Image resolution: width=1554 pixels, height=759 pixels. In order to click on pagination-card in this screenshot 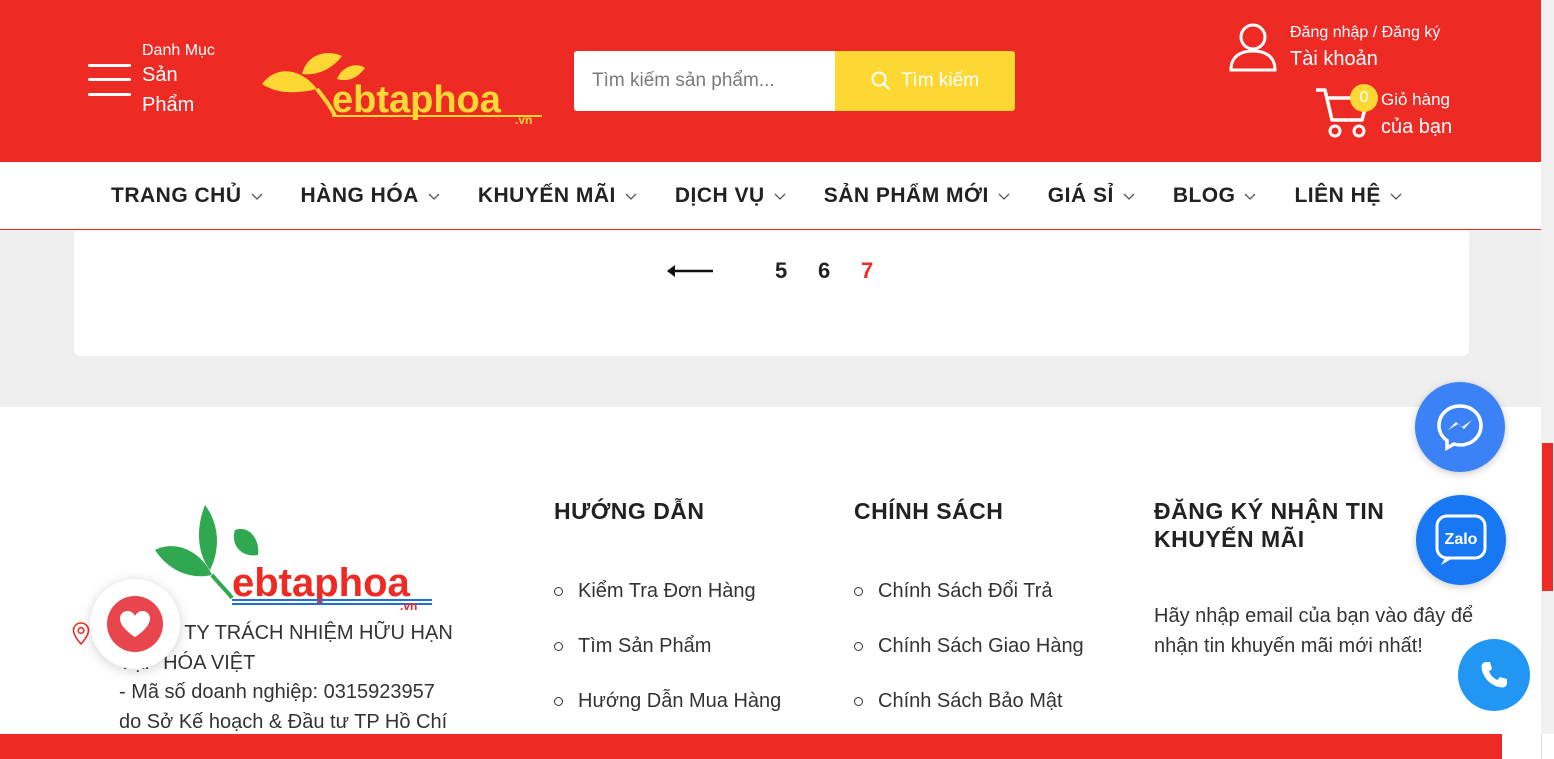, I will do `click(771, 293)`.